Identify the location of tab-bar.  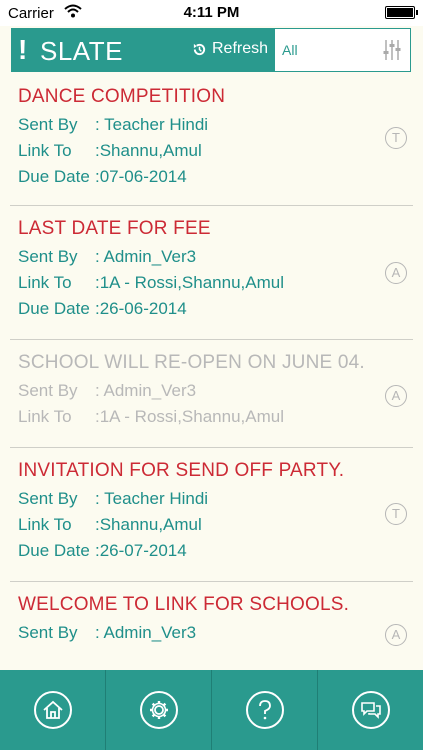
(211, 710).